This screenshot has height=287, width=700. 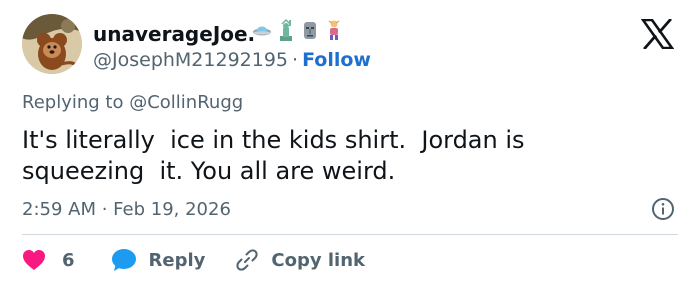 What do you see at coordinates (68, 260) in the screenshot?
I see `like-count: 6` at bounding box center [68, 260].